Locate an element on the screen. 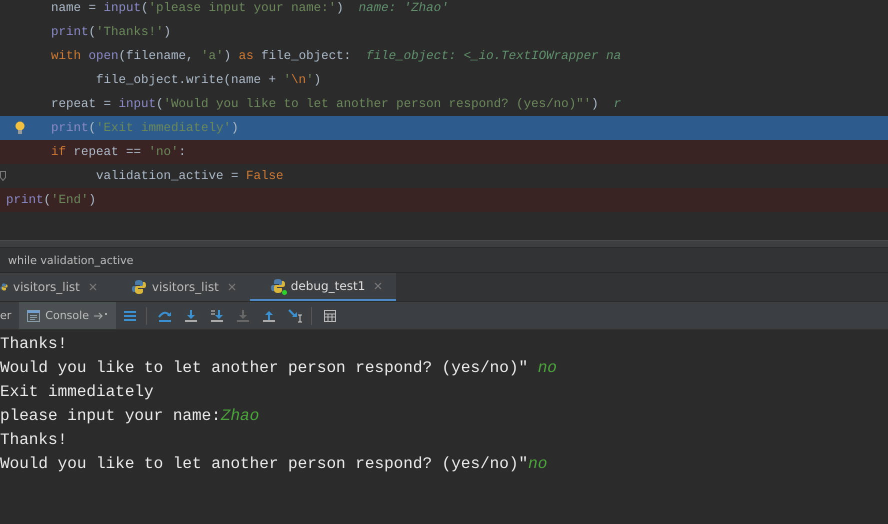 Image resolution: width=888 pixels, height=524 pixels. scrollbar is located at coordinates (444, 243).